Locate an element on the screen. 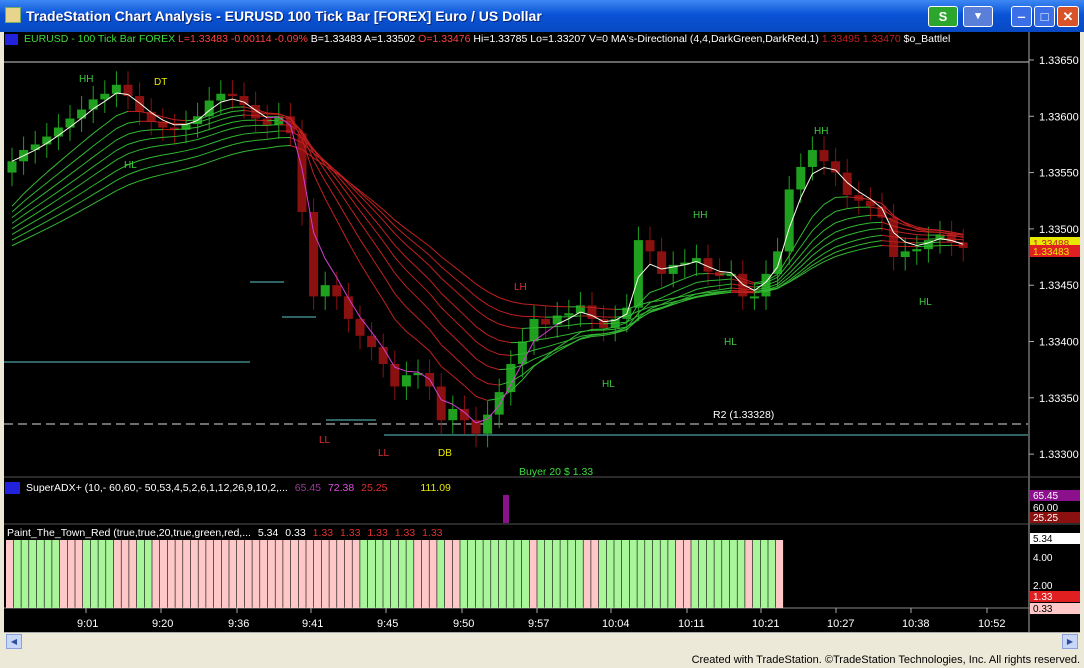 The height and width of the screenshot is (668, 1084). tools-dropdown-button: ▾ is located at coordinates (978, 16).